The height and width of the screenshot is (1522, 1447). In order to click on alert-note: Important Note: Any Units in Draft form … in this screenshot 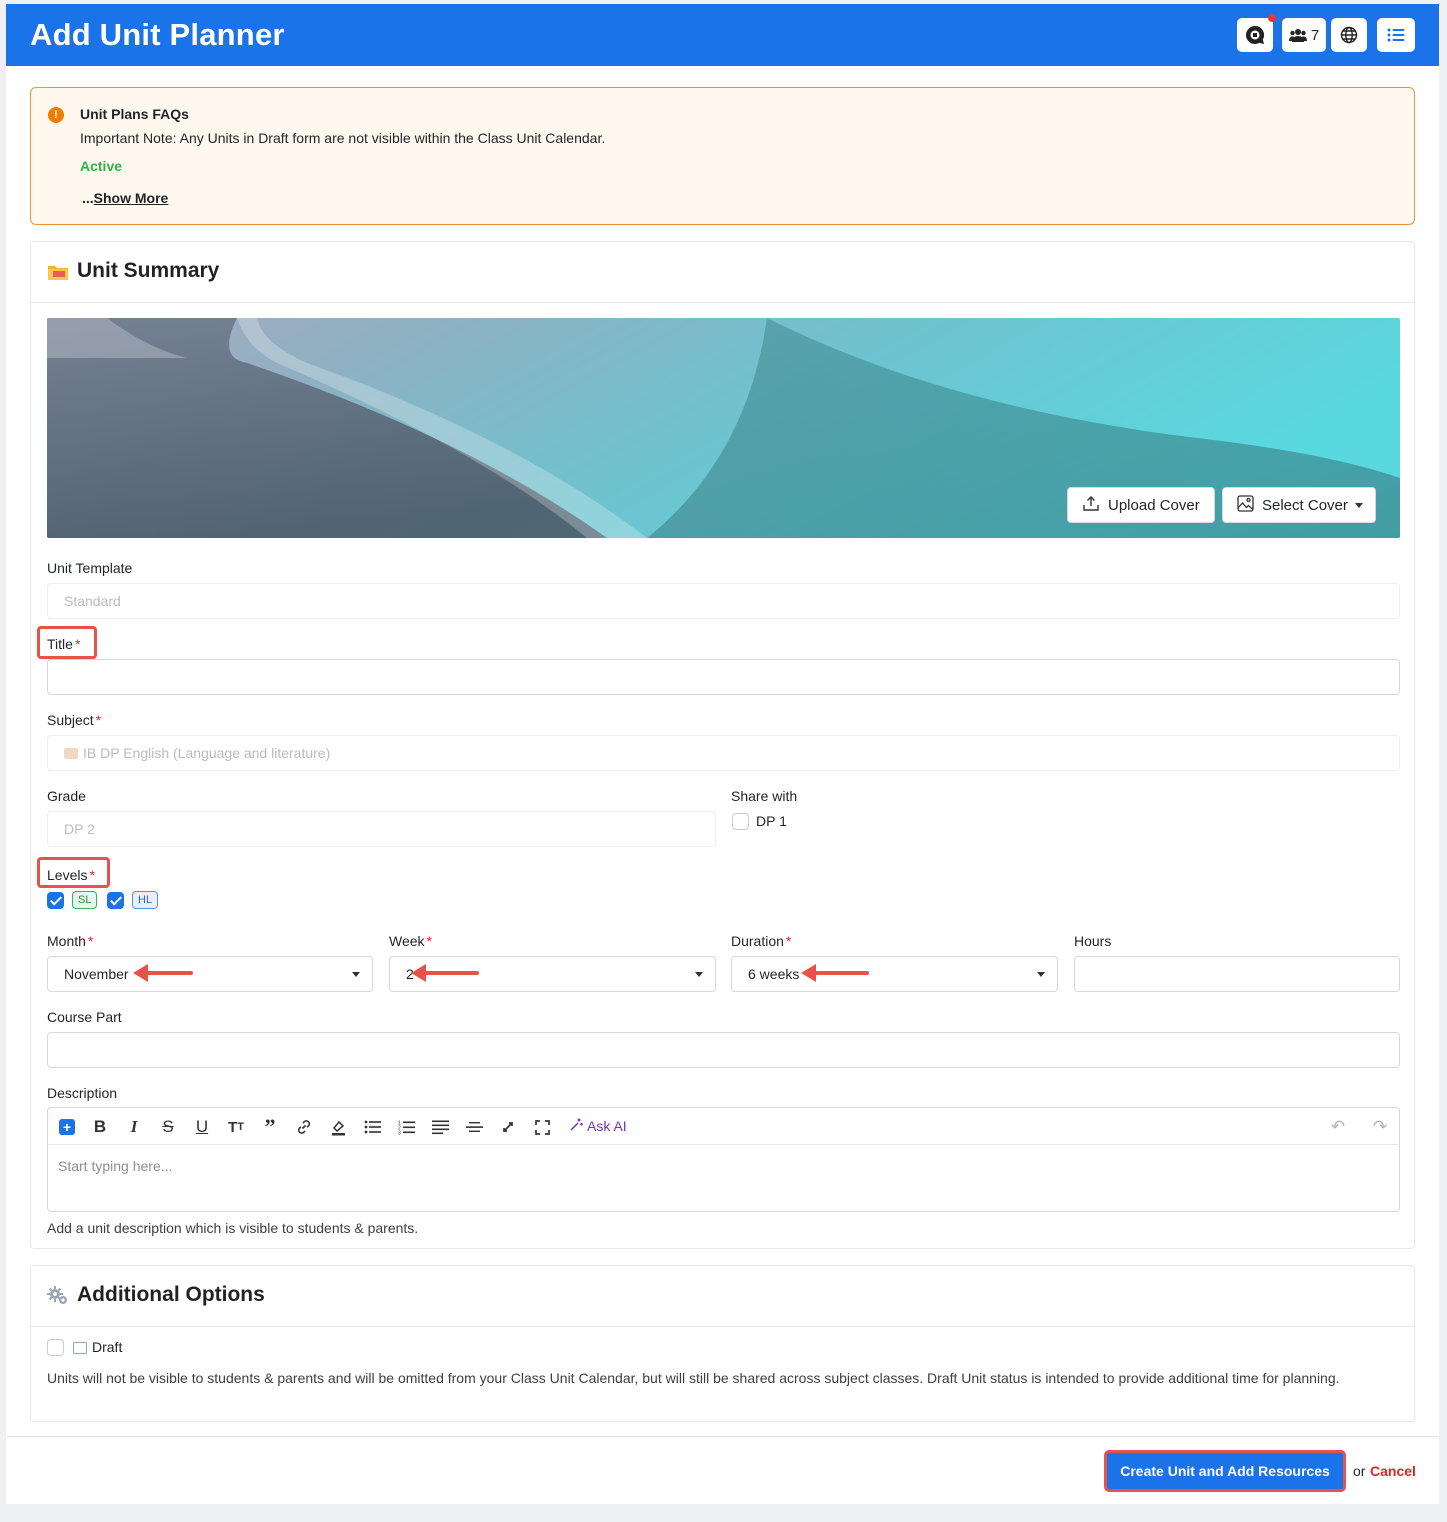, I will do `click(343, 138)`.